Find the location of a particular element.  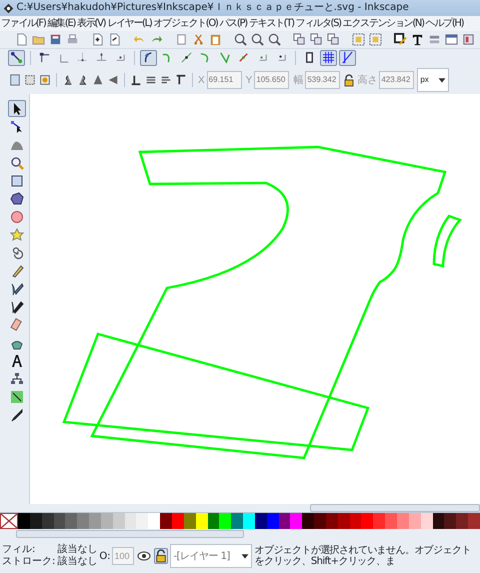

status-message: オブジェクトが選択されていません。オブジェクトをクリック、Shift+クリック、ま is located at coordinates (363, 556).